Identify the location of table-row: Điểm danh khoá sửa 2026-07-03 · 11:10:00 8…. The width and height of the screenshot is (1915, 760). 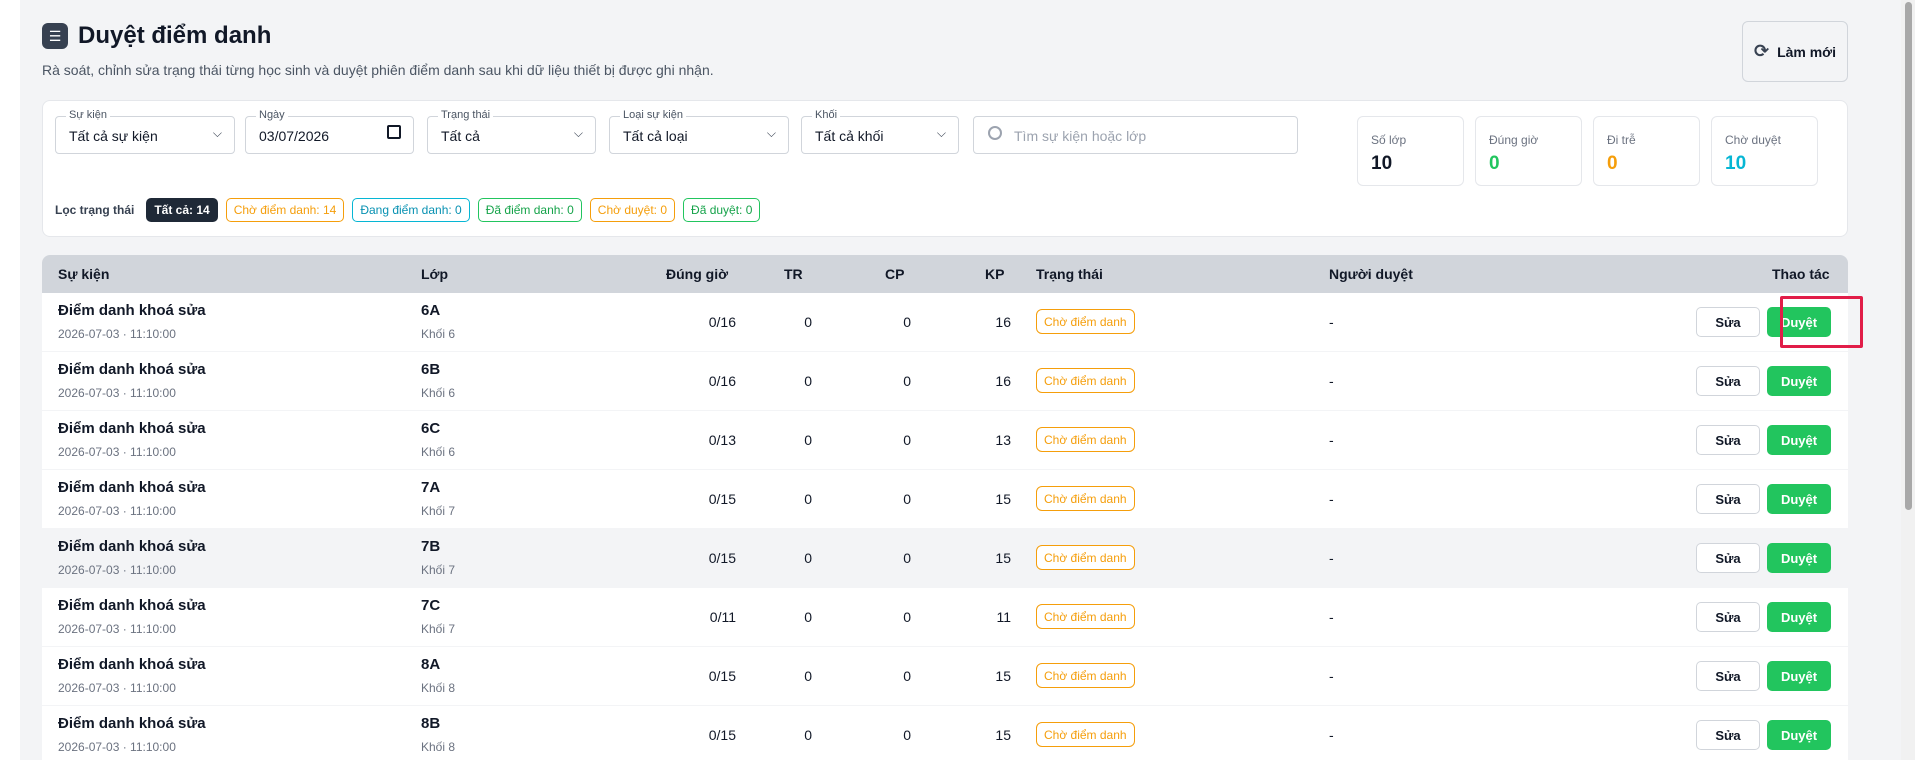
(945, 676).